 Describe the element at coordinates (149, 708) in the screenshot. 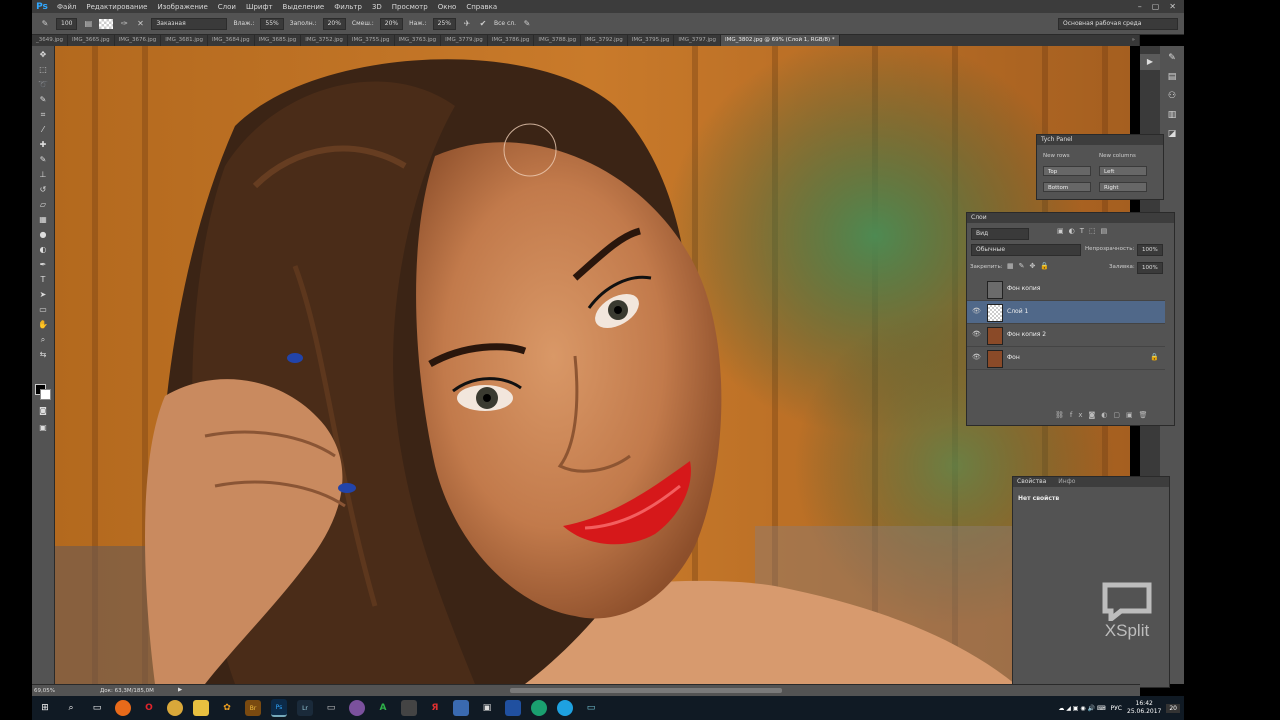

I see `opera-icon: O` at that location.